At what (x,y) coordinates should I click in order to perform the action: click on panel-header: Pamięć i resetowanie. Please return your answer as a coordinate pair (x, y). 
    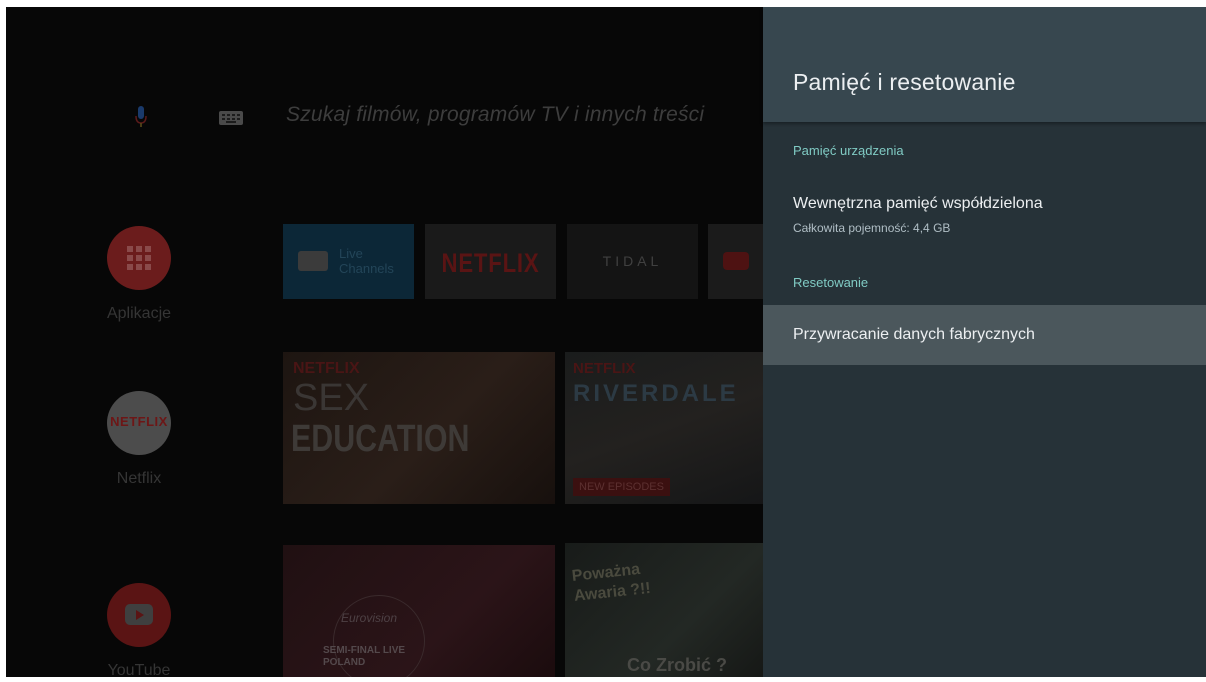
    Looking at the image, I should click on (984, 64).